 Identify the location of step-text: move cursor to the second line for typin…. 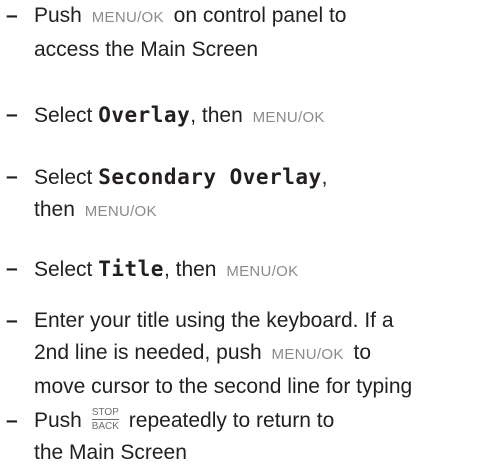
(223, 386).